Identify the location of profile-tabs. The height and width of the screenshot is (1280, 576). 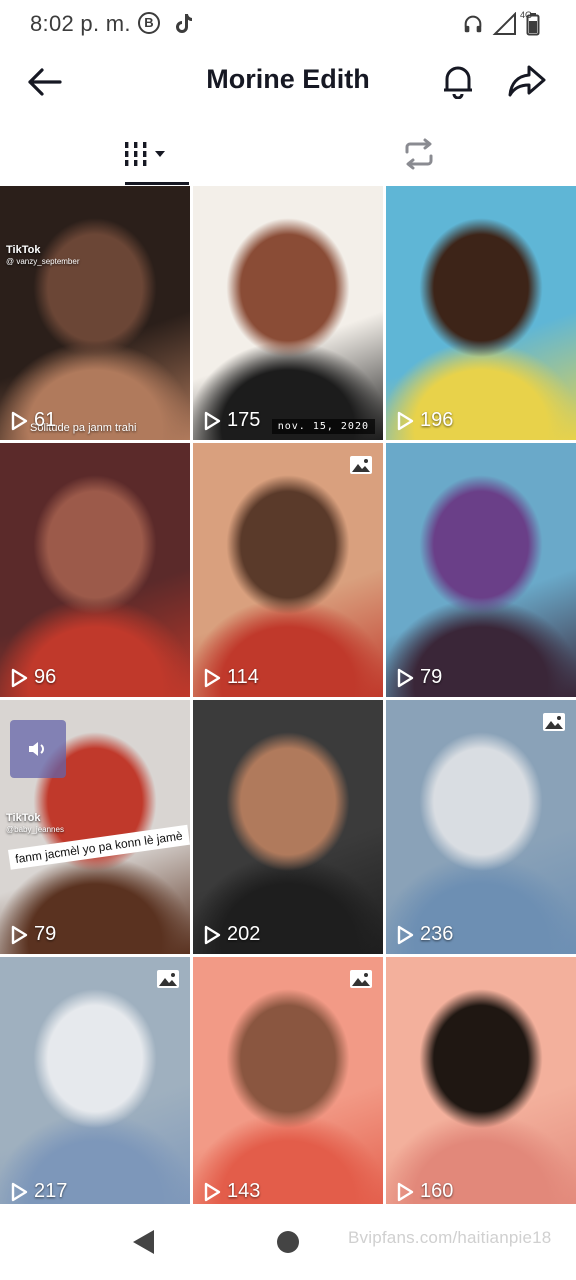
(288, 154).